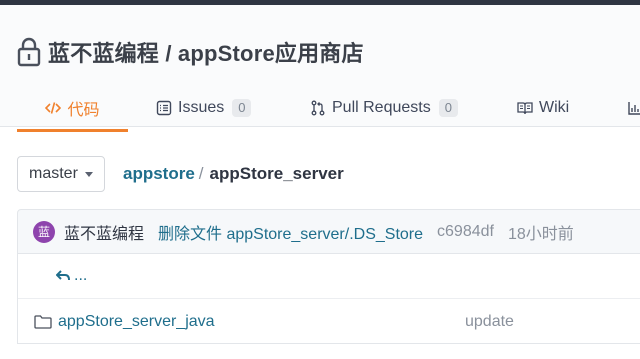 The height and width of the screenshot is (359, 640). I want to click on file-name-link: appStore_server_java, so click(136, 322).